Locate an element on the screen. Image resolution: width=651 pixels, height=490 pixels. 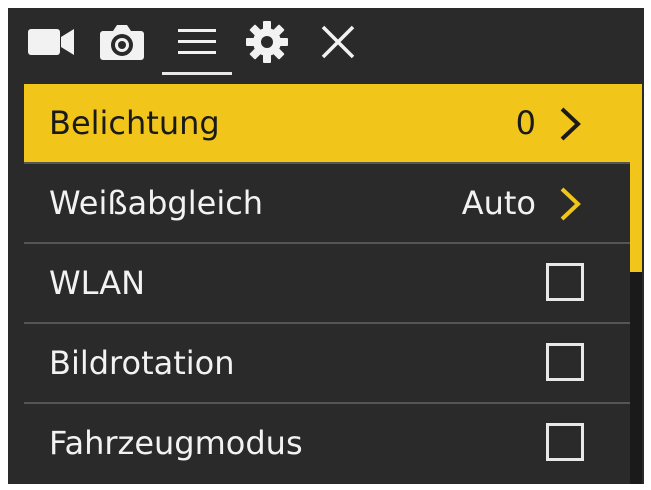
menu-icon is located at coordinates (197, 42).